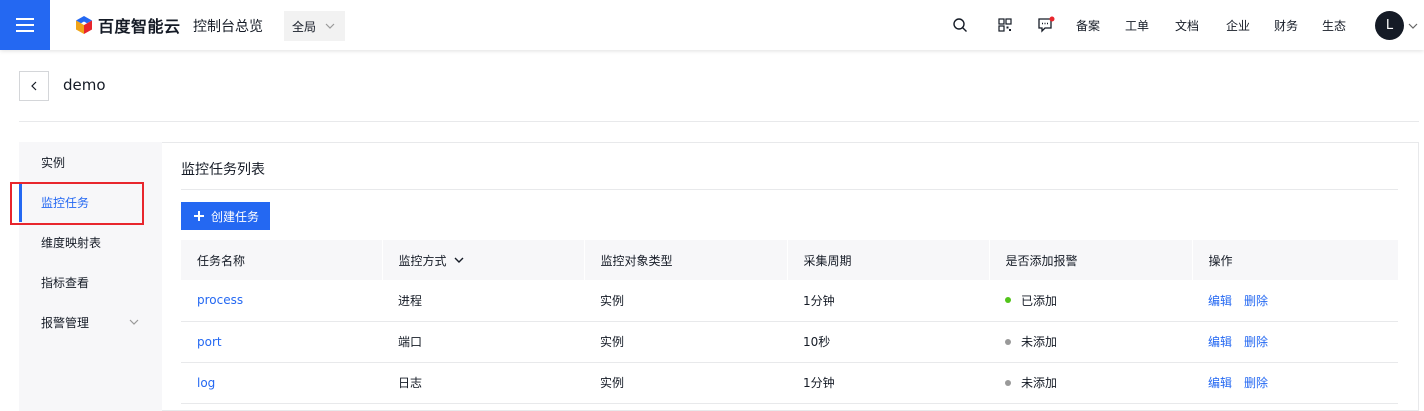  What do you see at coordinates (1389, 25) in the screenshot?
I see `user-avatar: L` at bounding box center [1389, 25].